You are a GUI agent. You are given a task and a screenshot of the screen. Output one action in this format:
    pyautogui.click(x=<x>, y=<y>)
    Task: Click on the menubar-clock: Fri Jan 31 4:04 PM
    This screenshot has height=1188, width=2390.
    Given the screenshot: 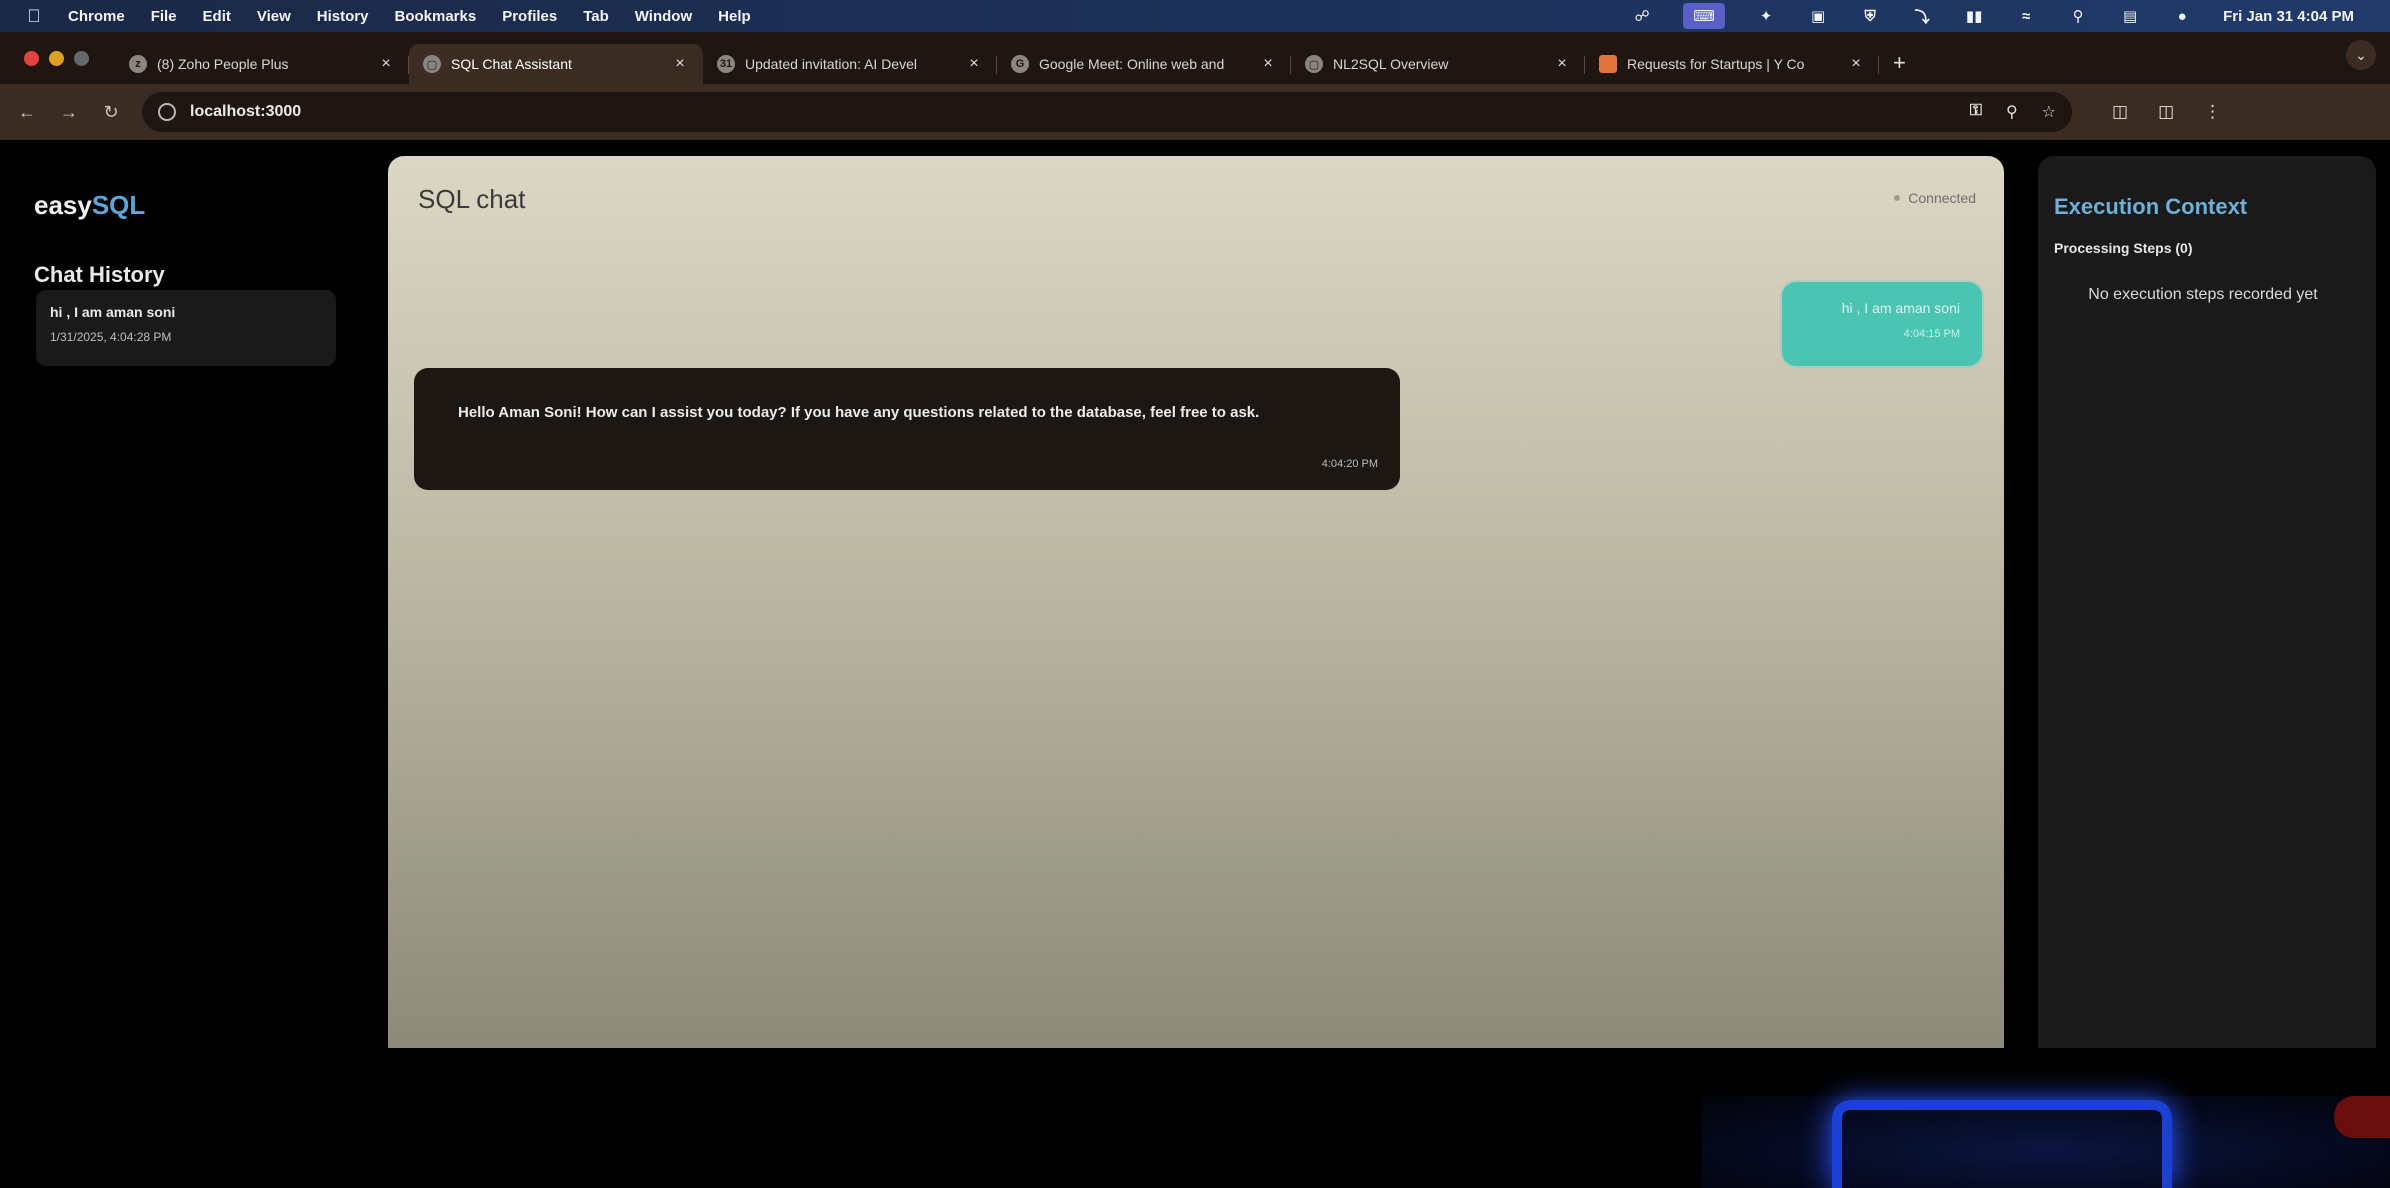 What is the action you would take?
    pyautogui.click(x=2288, y=16)
    